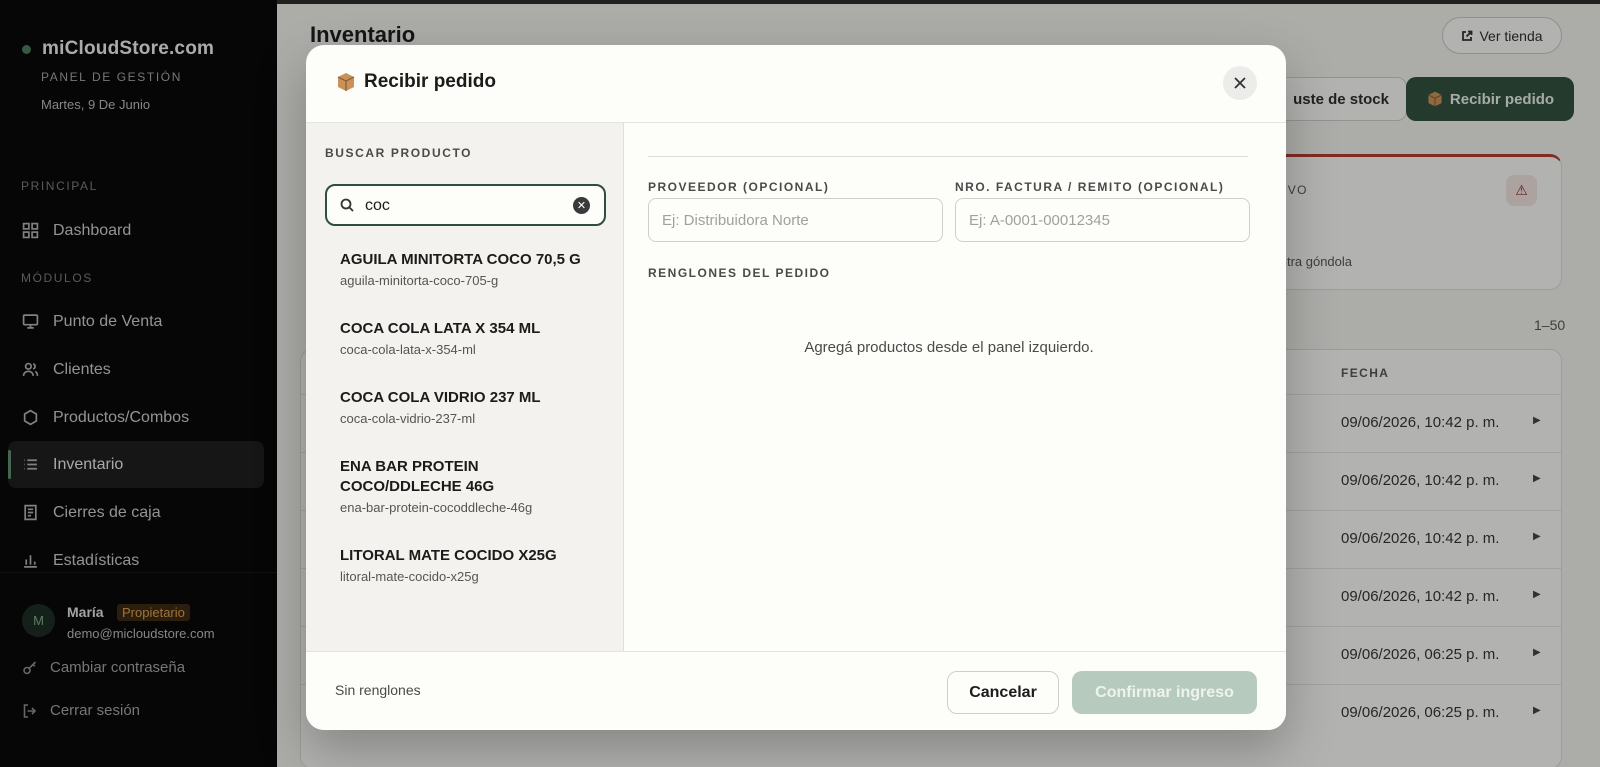 Image resolution: width=1600 pixels, height=767 pixels. Describe the element at coordinates (417, 476) in the screenshot. I see `product-name: ENA BAR PROTEIN COCO/DDLECHE 46G` at that location.